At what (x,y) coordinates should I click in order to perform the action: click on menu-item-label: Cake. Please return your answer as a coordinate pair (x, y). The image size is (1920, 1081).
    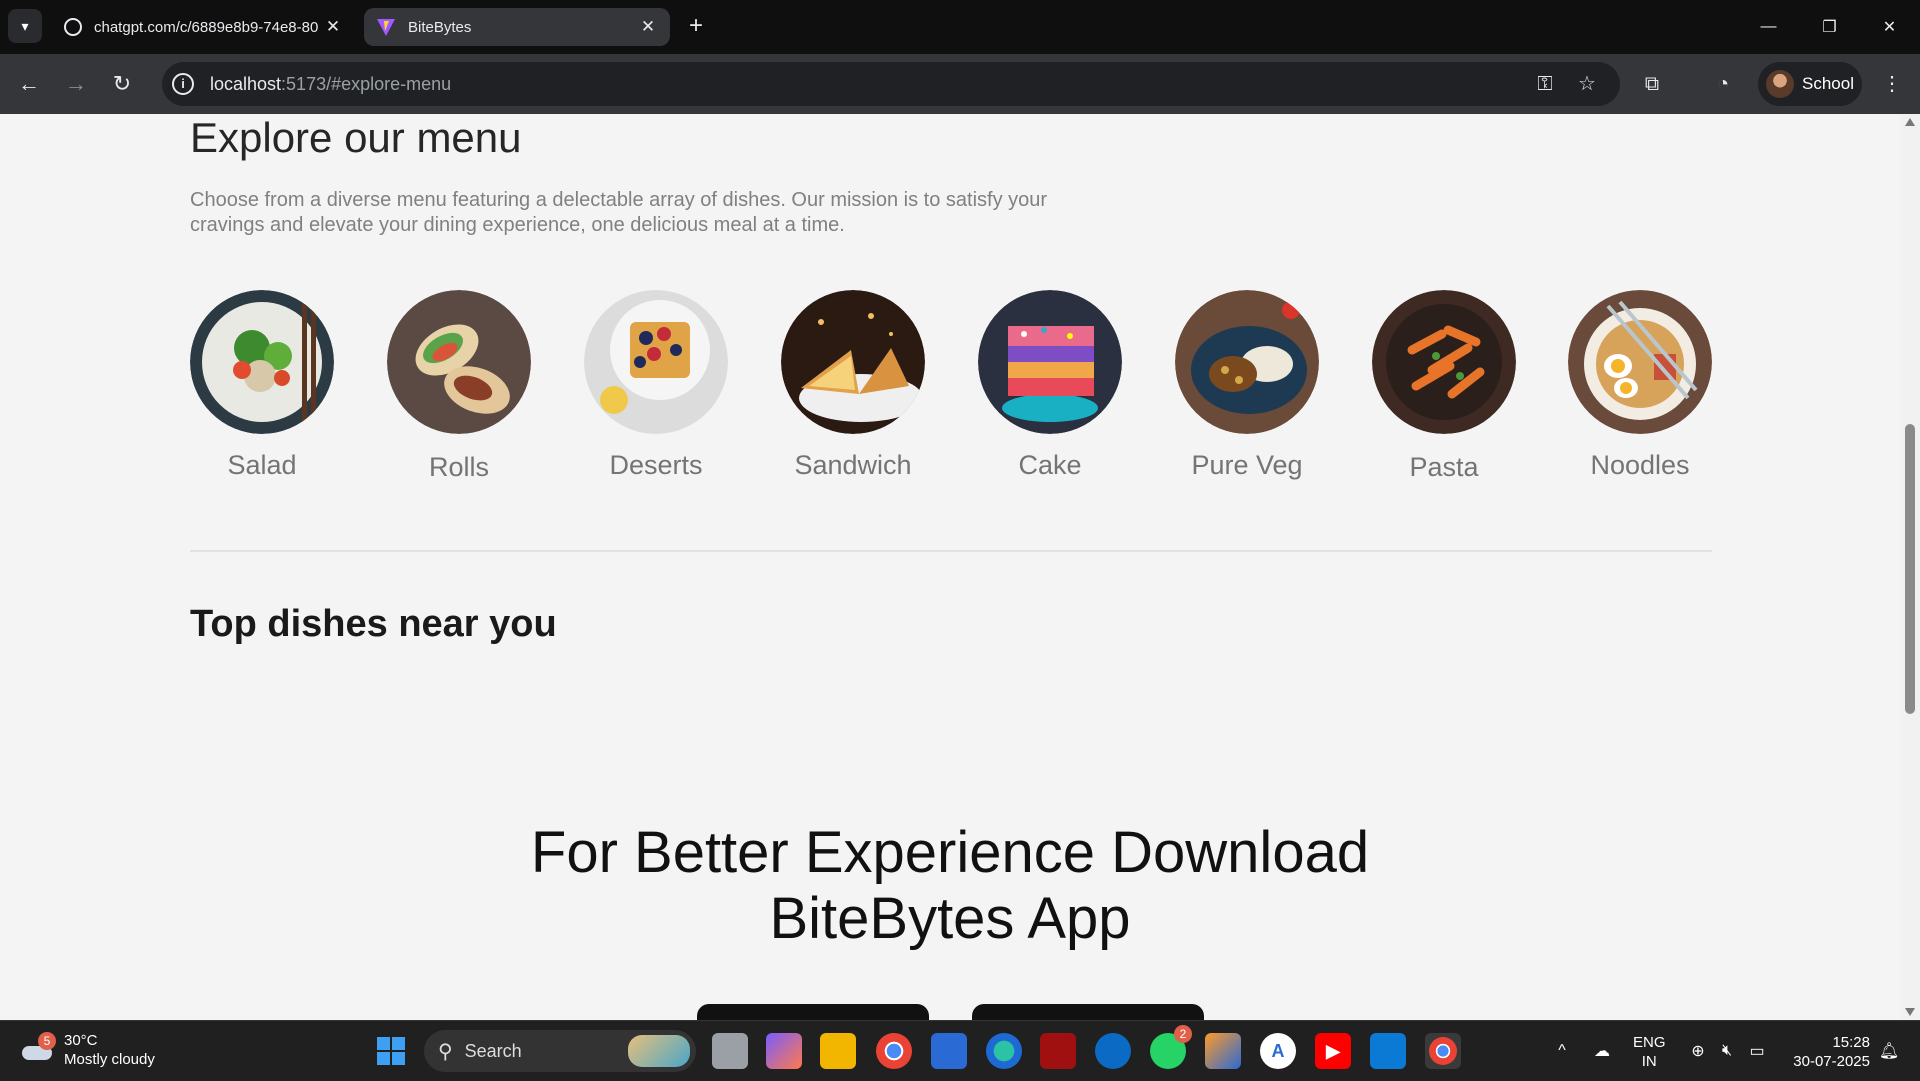
    Looking at the image, I should click on (1050, 465).